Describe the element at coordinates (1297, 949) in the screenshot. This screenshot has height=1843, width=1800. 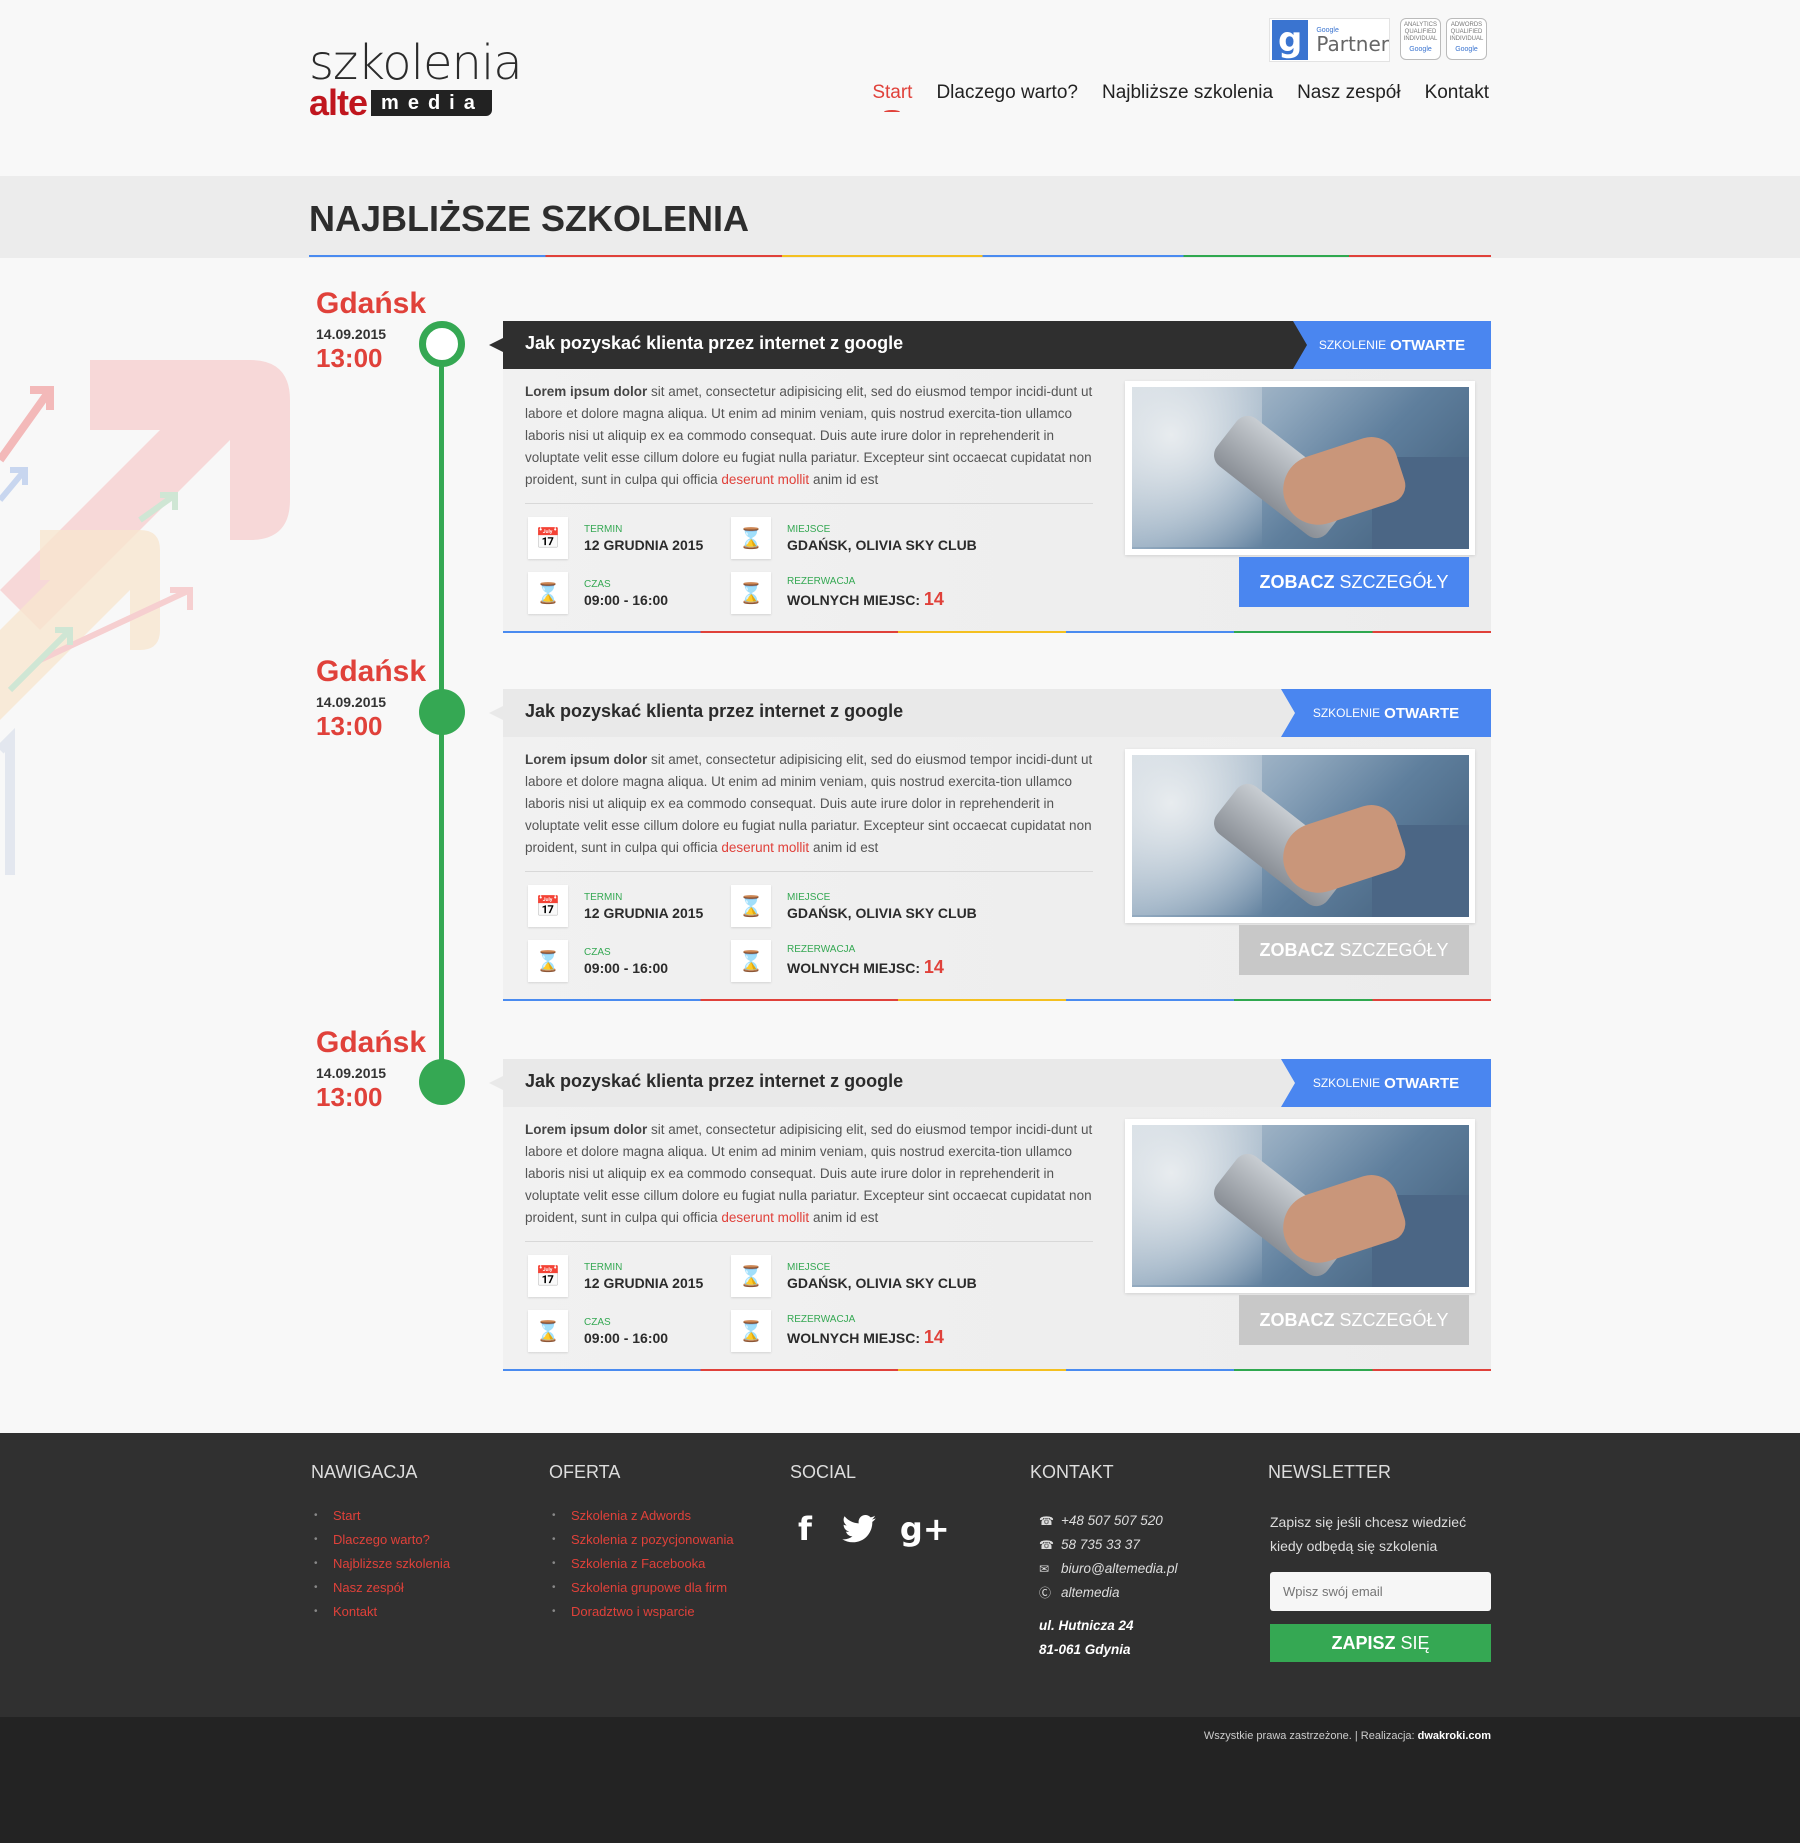
I see `button-bold: ZOBACZ` at that location.